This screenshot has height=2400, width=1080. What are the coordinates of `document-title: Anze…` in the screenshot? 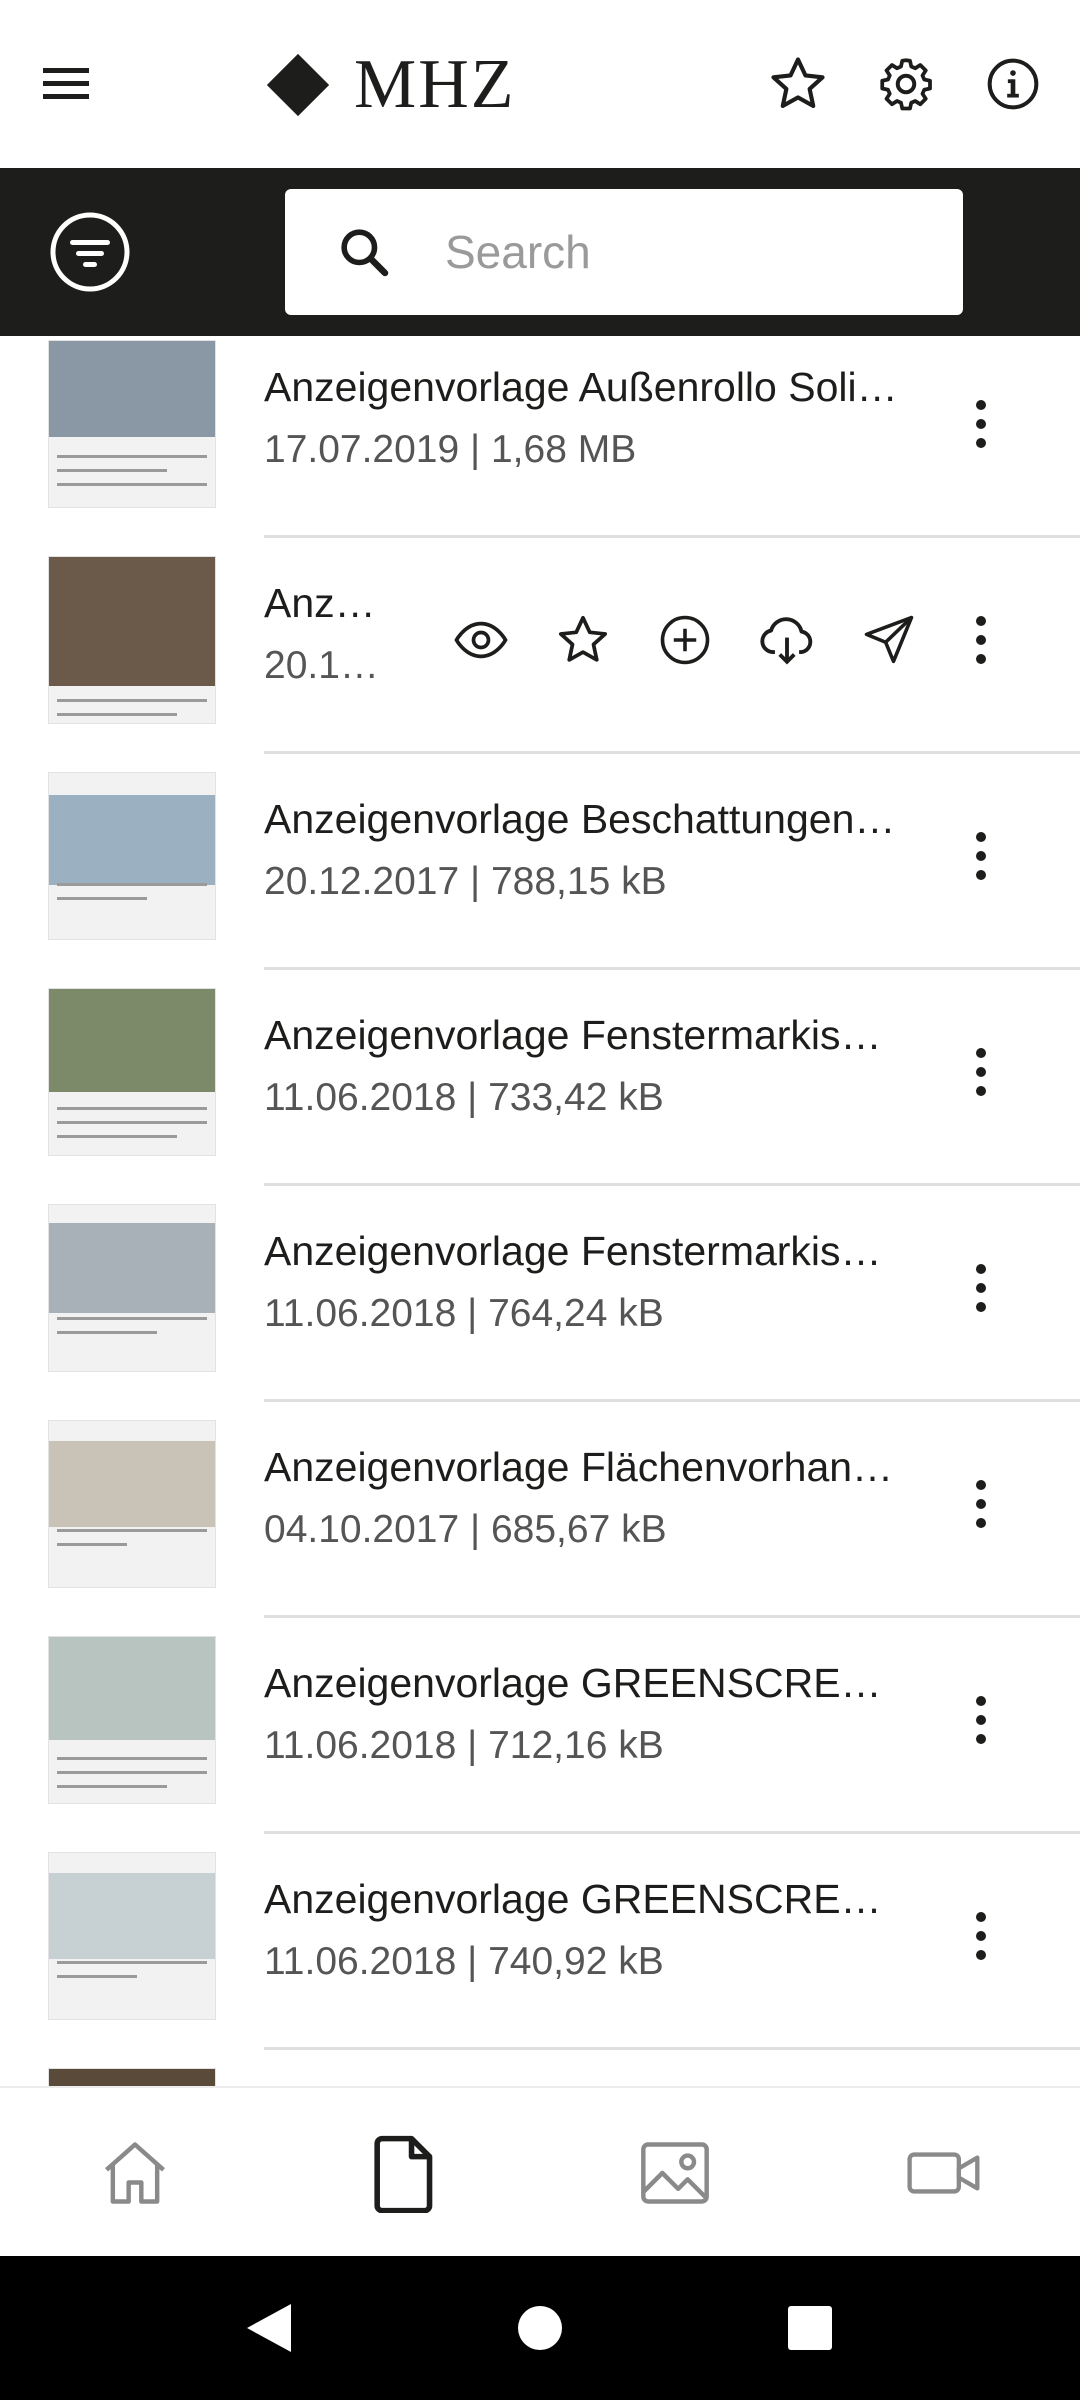 It's located at (329, 603).